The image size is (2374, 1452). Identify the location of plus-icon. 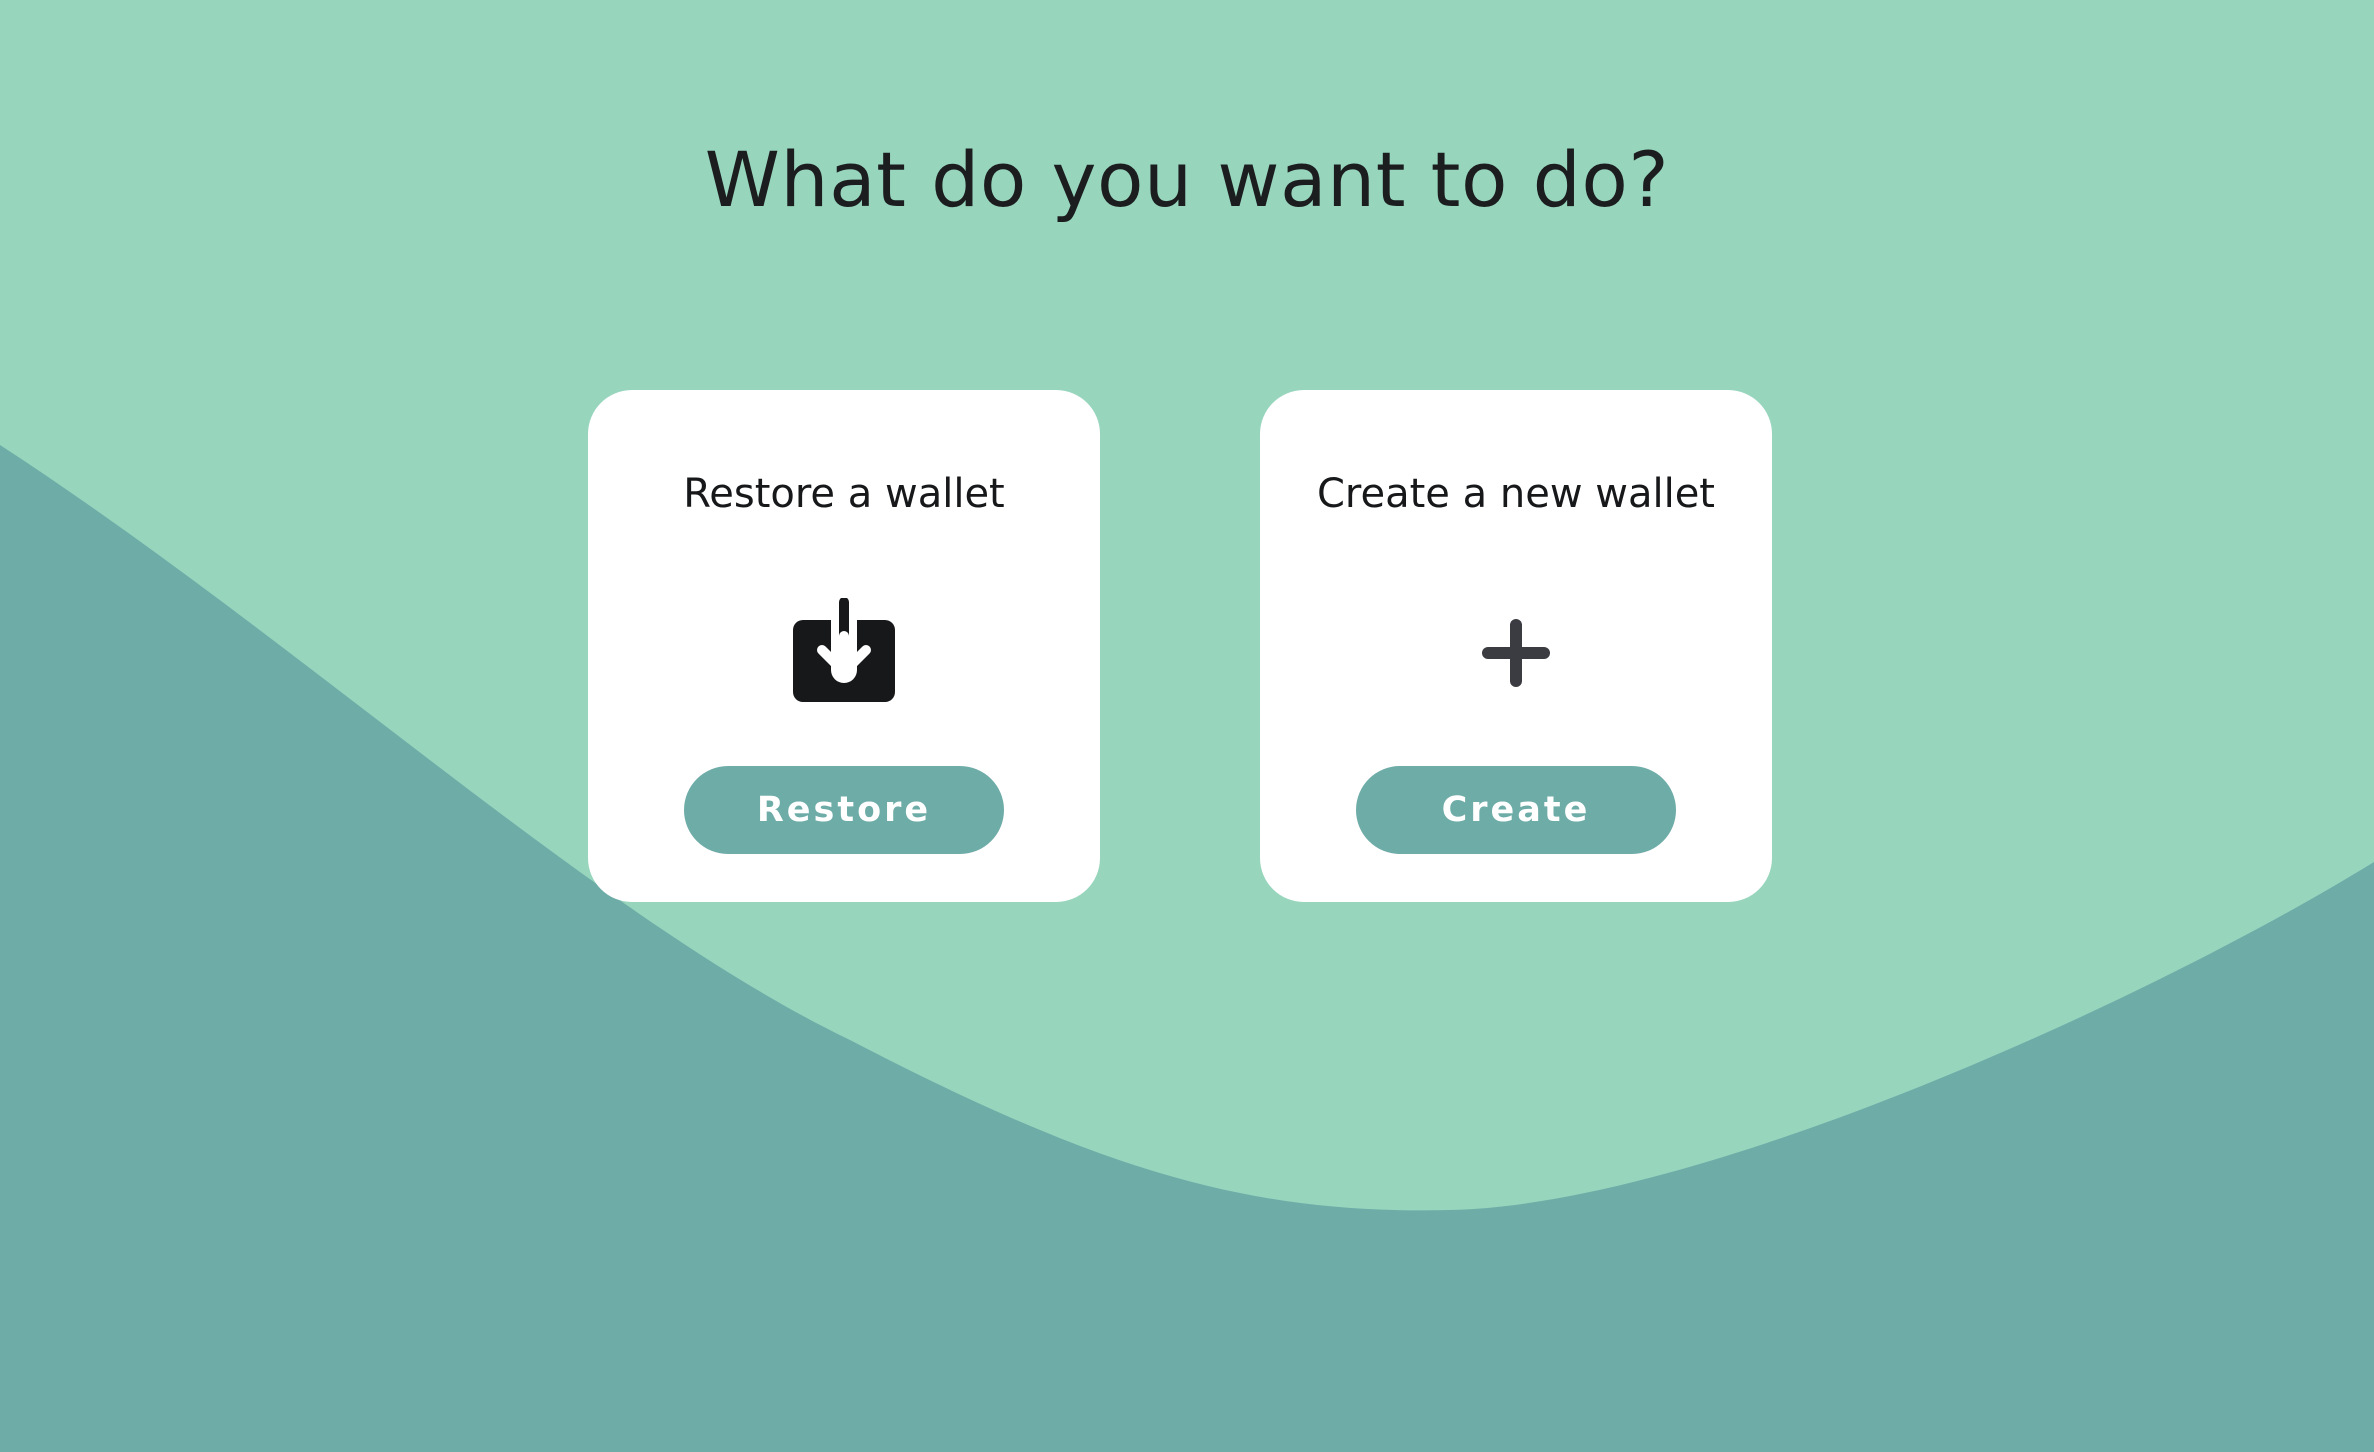
(1516, 653).